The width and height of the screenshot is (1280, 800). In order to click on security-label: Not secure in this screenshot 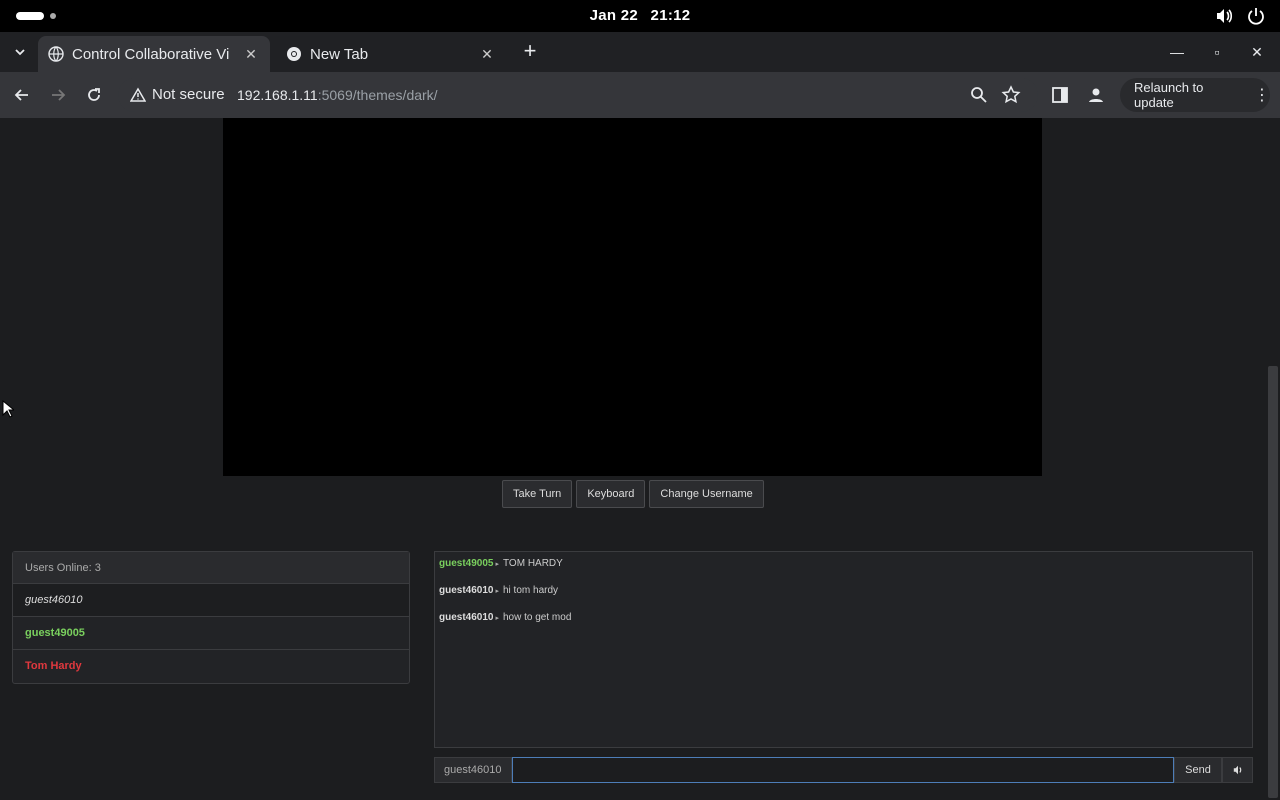, I will do `click(188, 94)`.